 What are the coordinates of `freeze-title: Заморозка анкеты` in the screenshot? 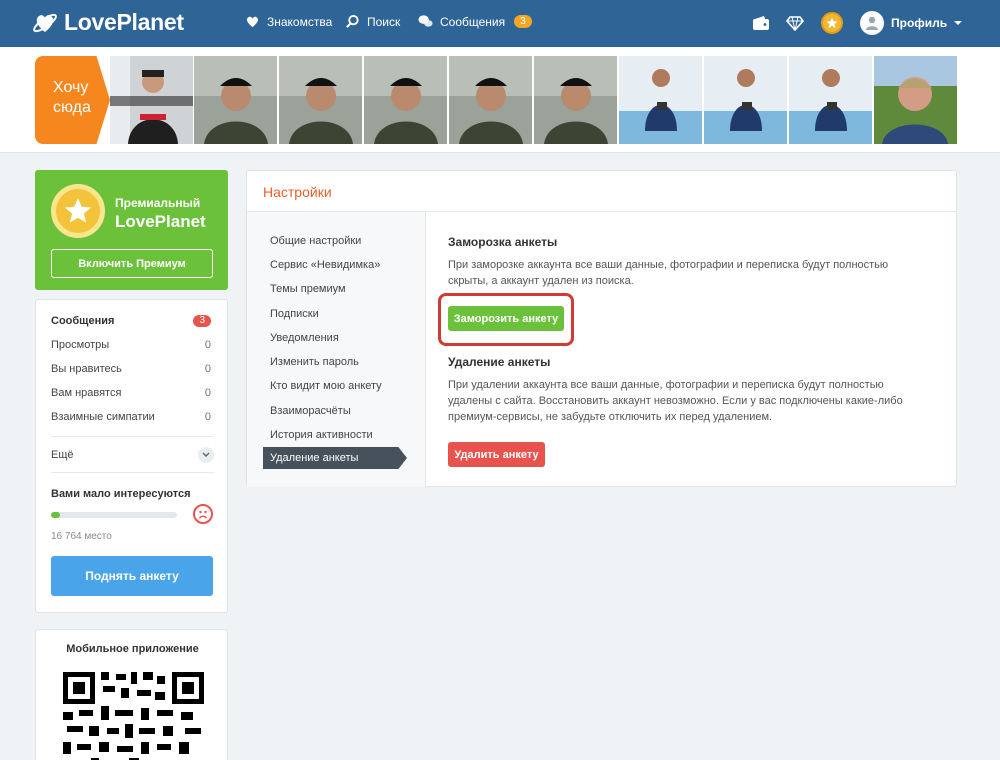 It's located at (503, 242).